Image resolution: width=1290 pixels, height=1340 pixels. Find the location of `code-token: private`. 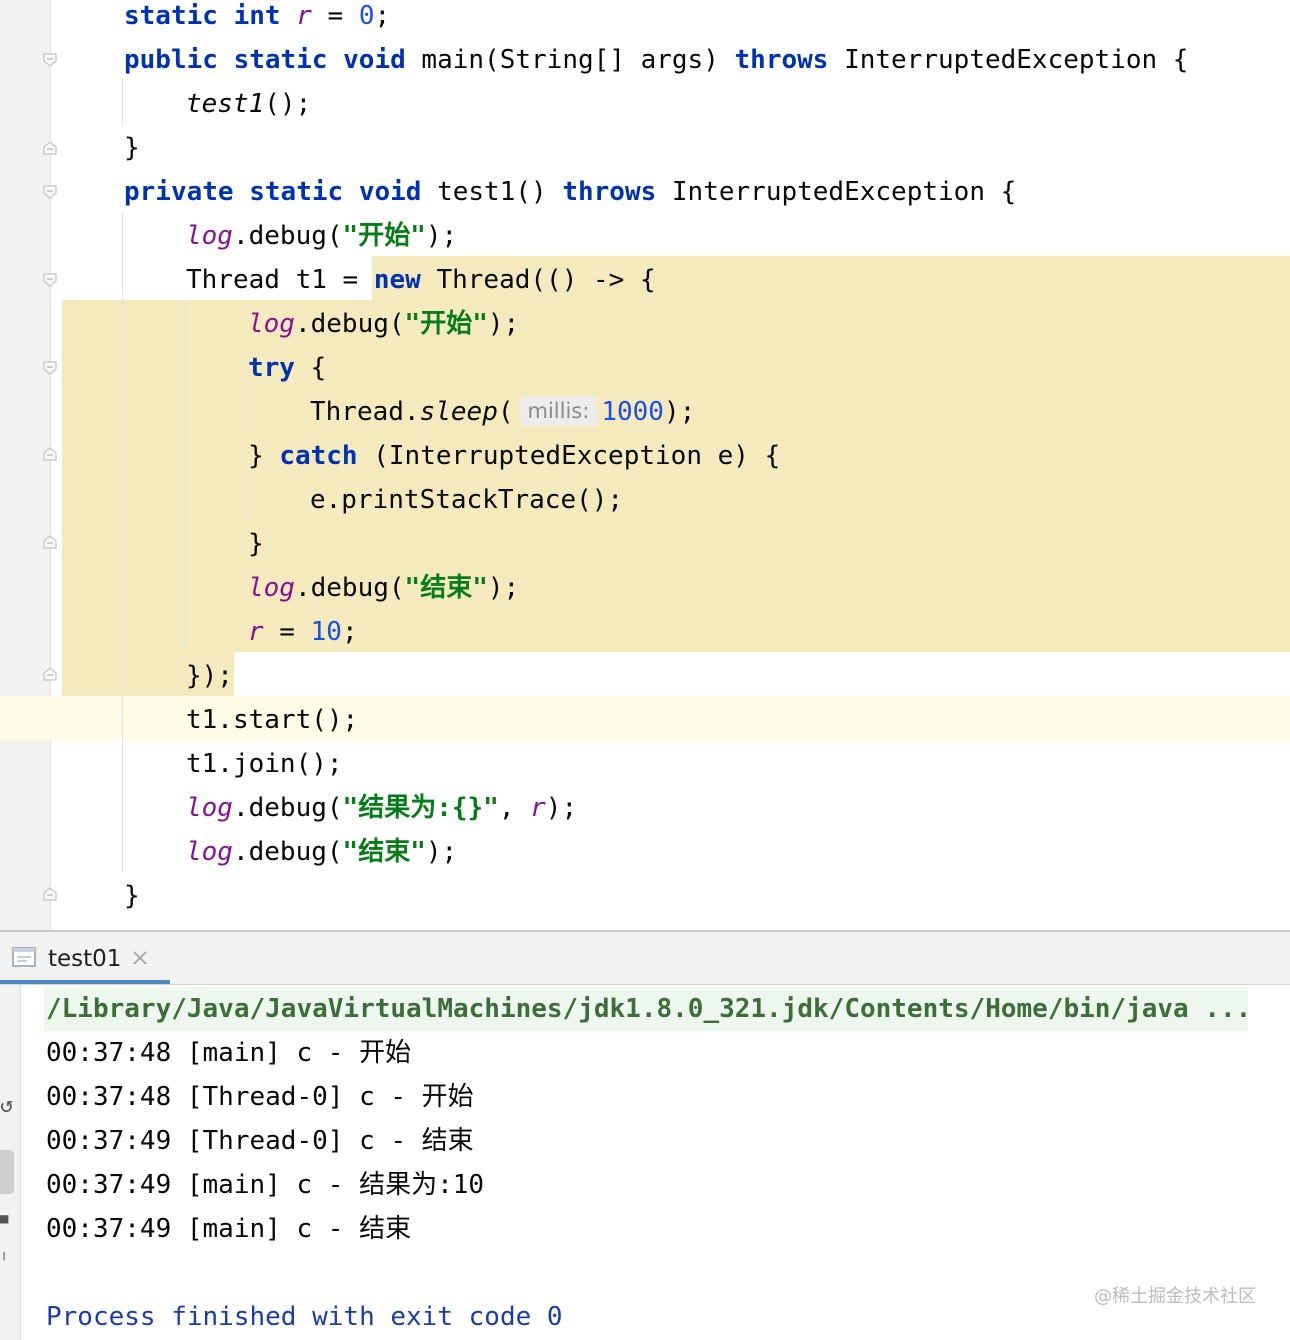

code-token: private is located at coordinates (179, 192).